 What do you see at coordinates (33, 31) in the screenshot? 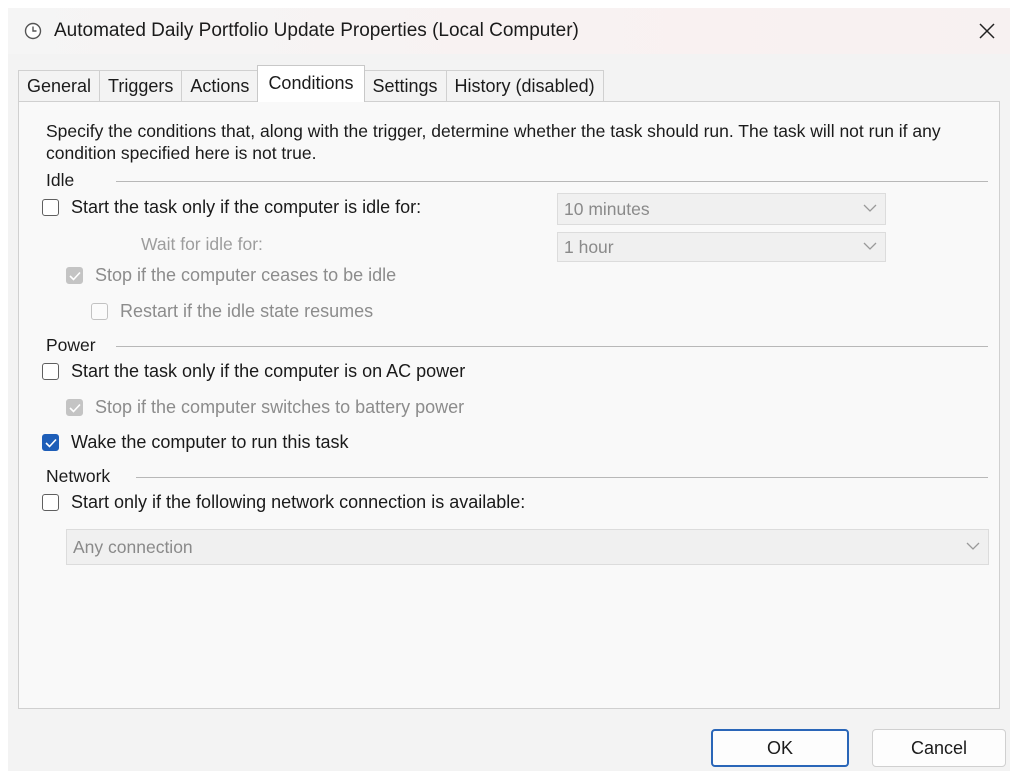
I see `clock-icon` at bounding box center [33, 31].